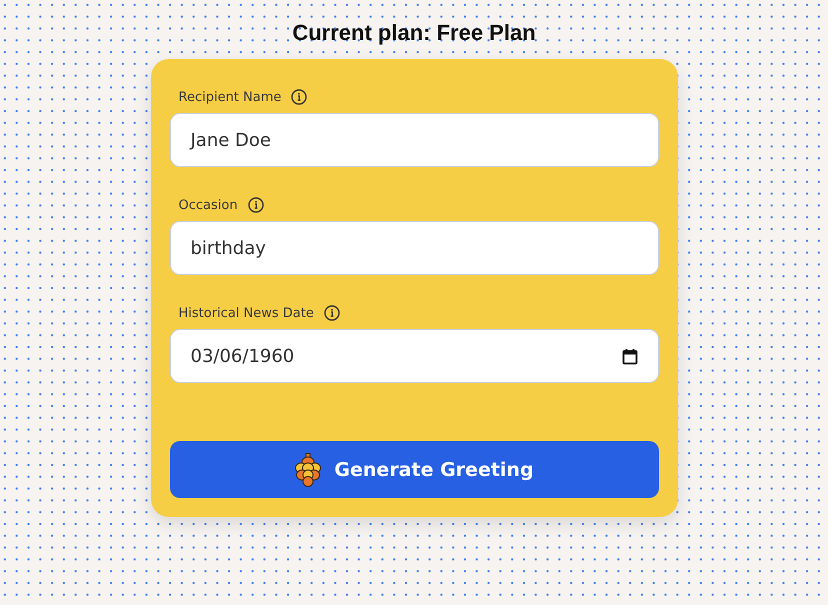  I want to click on field-label: Recipient Name, so click(230, 97).